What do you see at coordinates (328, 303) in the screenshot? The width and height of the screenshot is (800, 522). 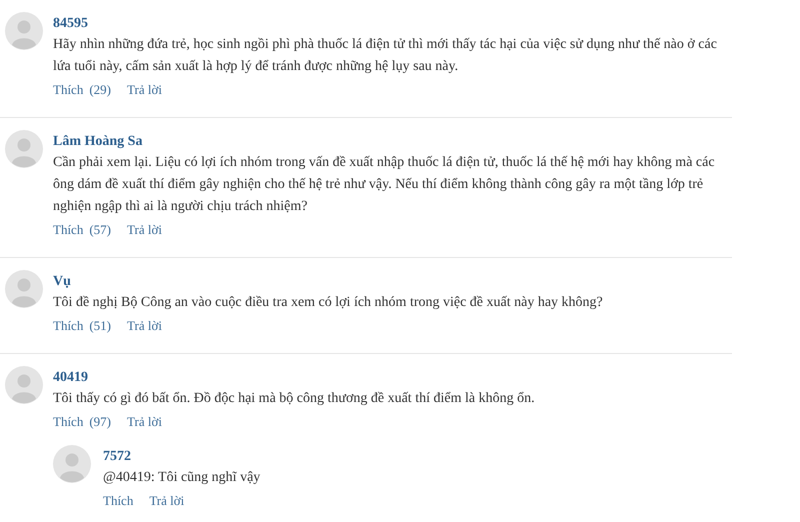 I see `comment-text: Tôi đề nghị Bộ Công an vào cuộc điều tra xem có lợi ích nhóm trong việc đề xuất này hay không?` at bounding box center [328, 303].